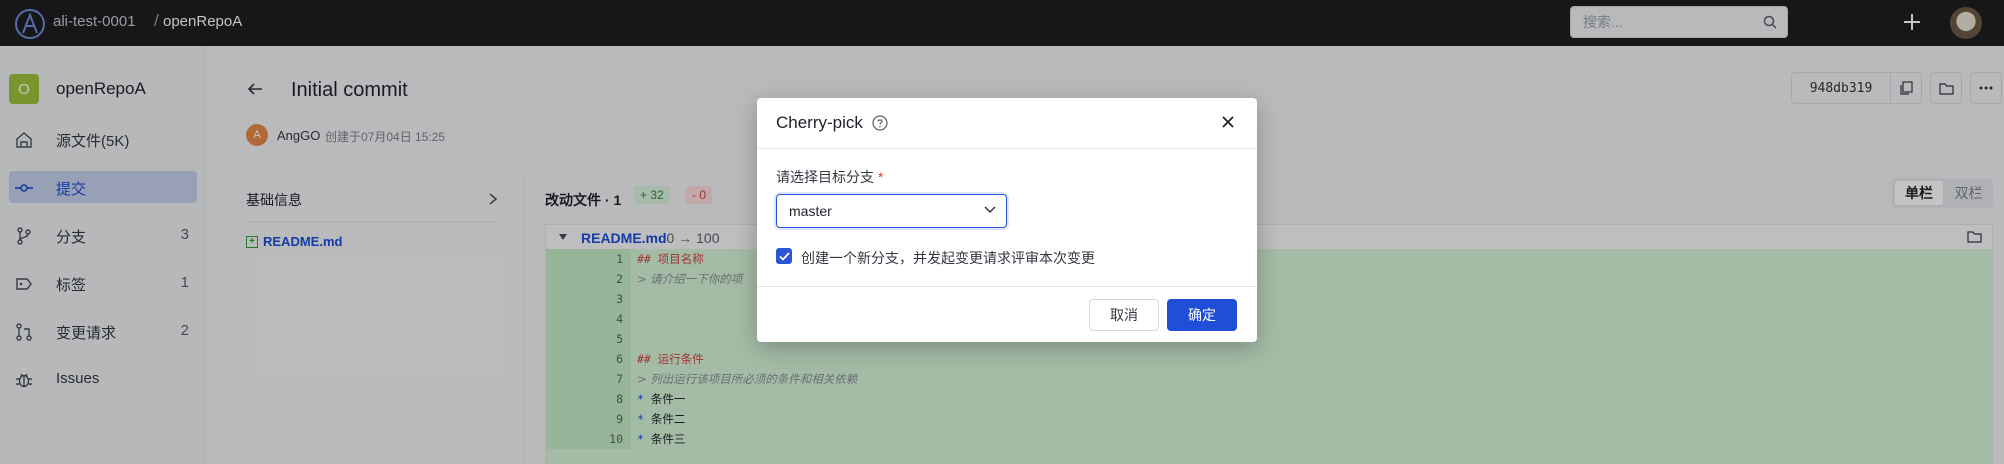  What do you see at coordinates (1202, 315) in the screenshot?
I see `confirm-button: 确定` at bounding box center [1202, 315].